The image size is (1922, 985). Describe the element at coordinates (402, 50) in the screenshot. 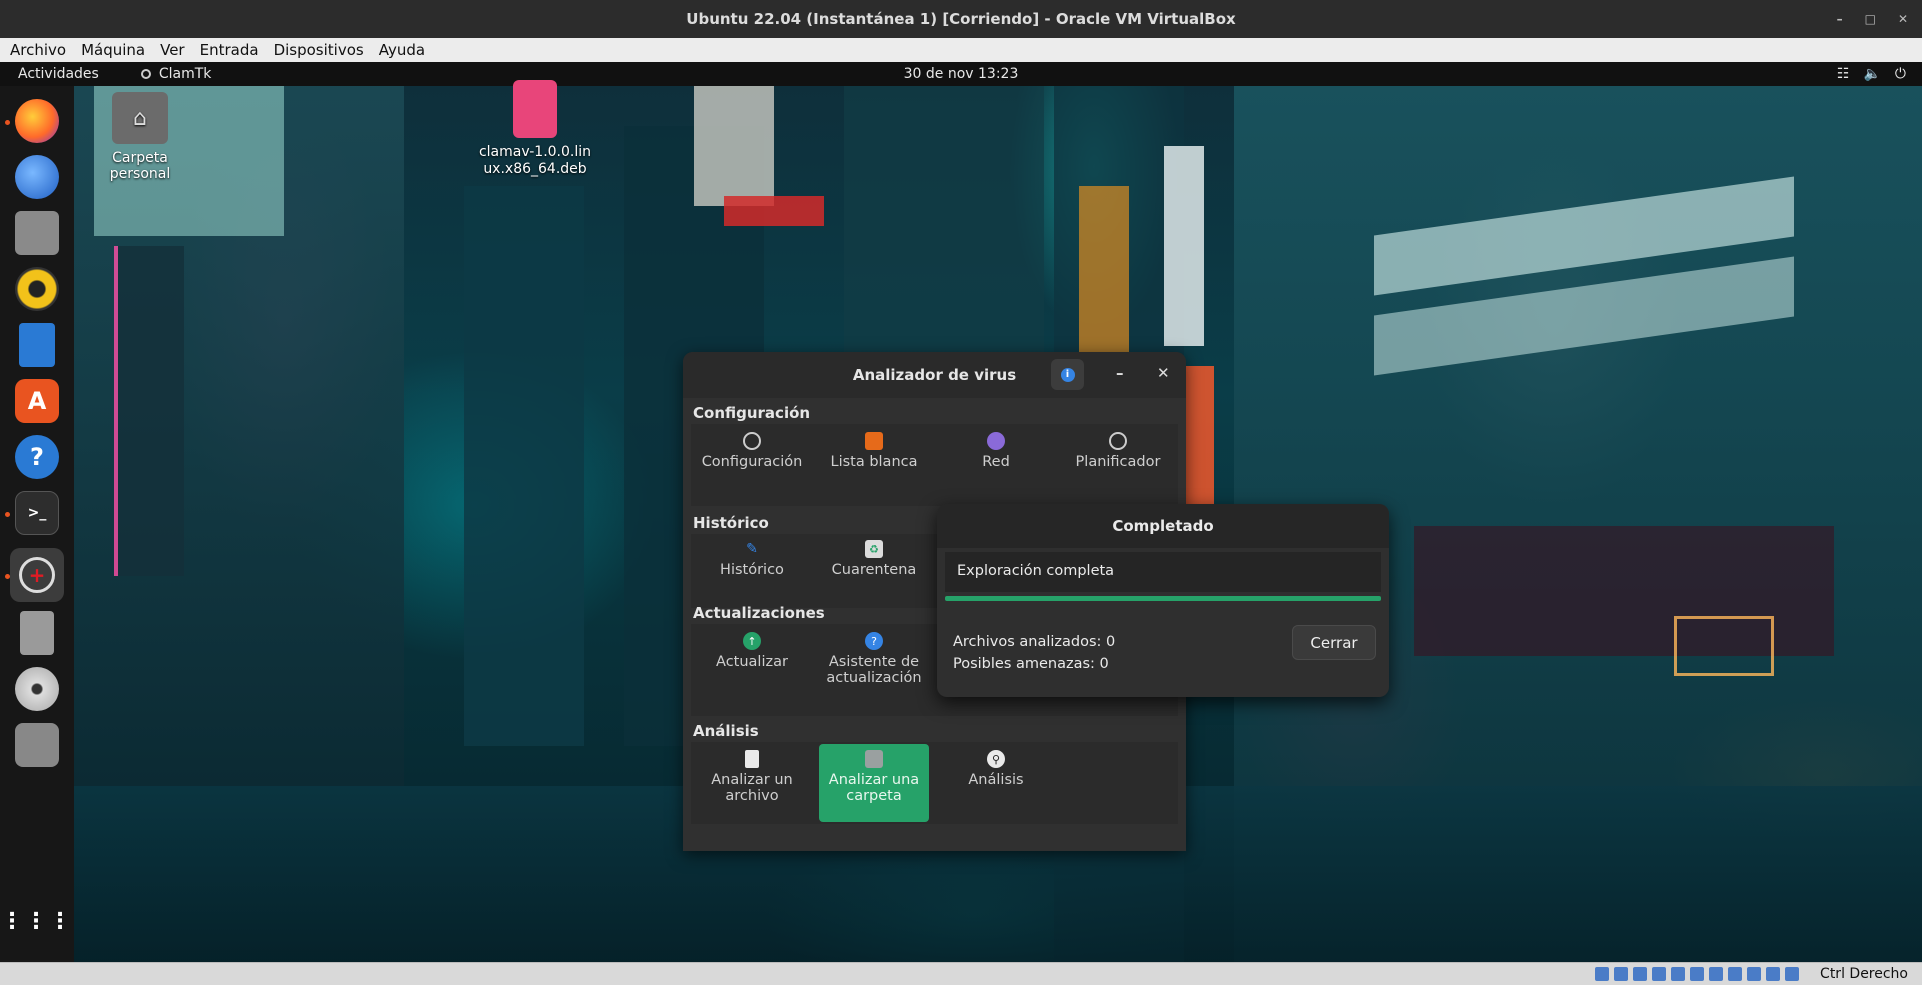

I see `menu-ayuda: Ayuda` at that location.